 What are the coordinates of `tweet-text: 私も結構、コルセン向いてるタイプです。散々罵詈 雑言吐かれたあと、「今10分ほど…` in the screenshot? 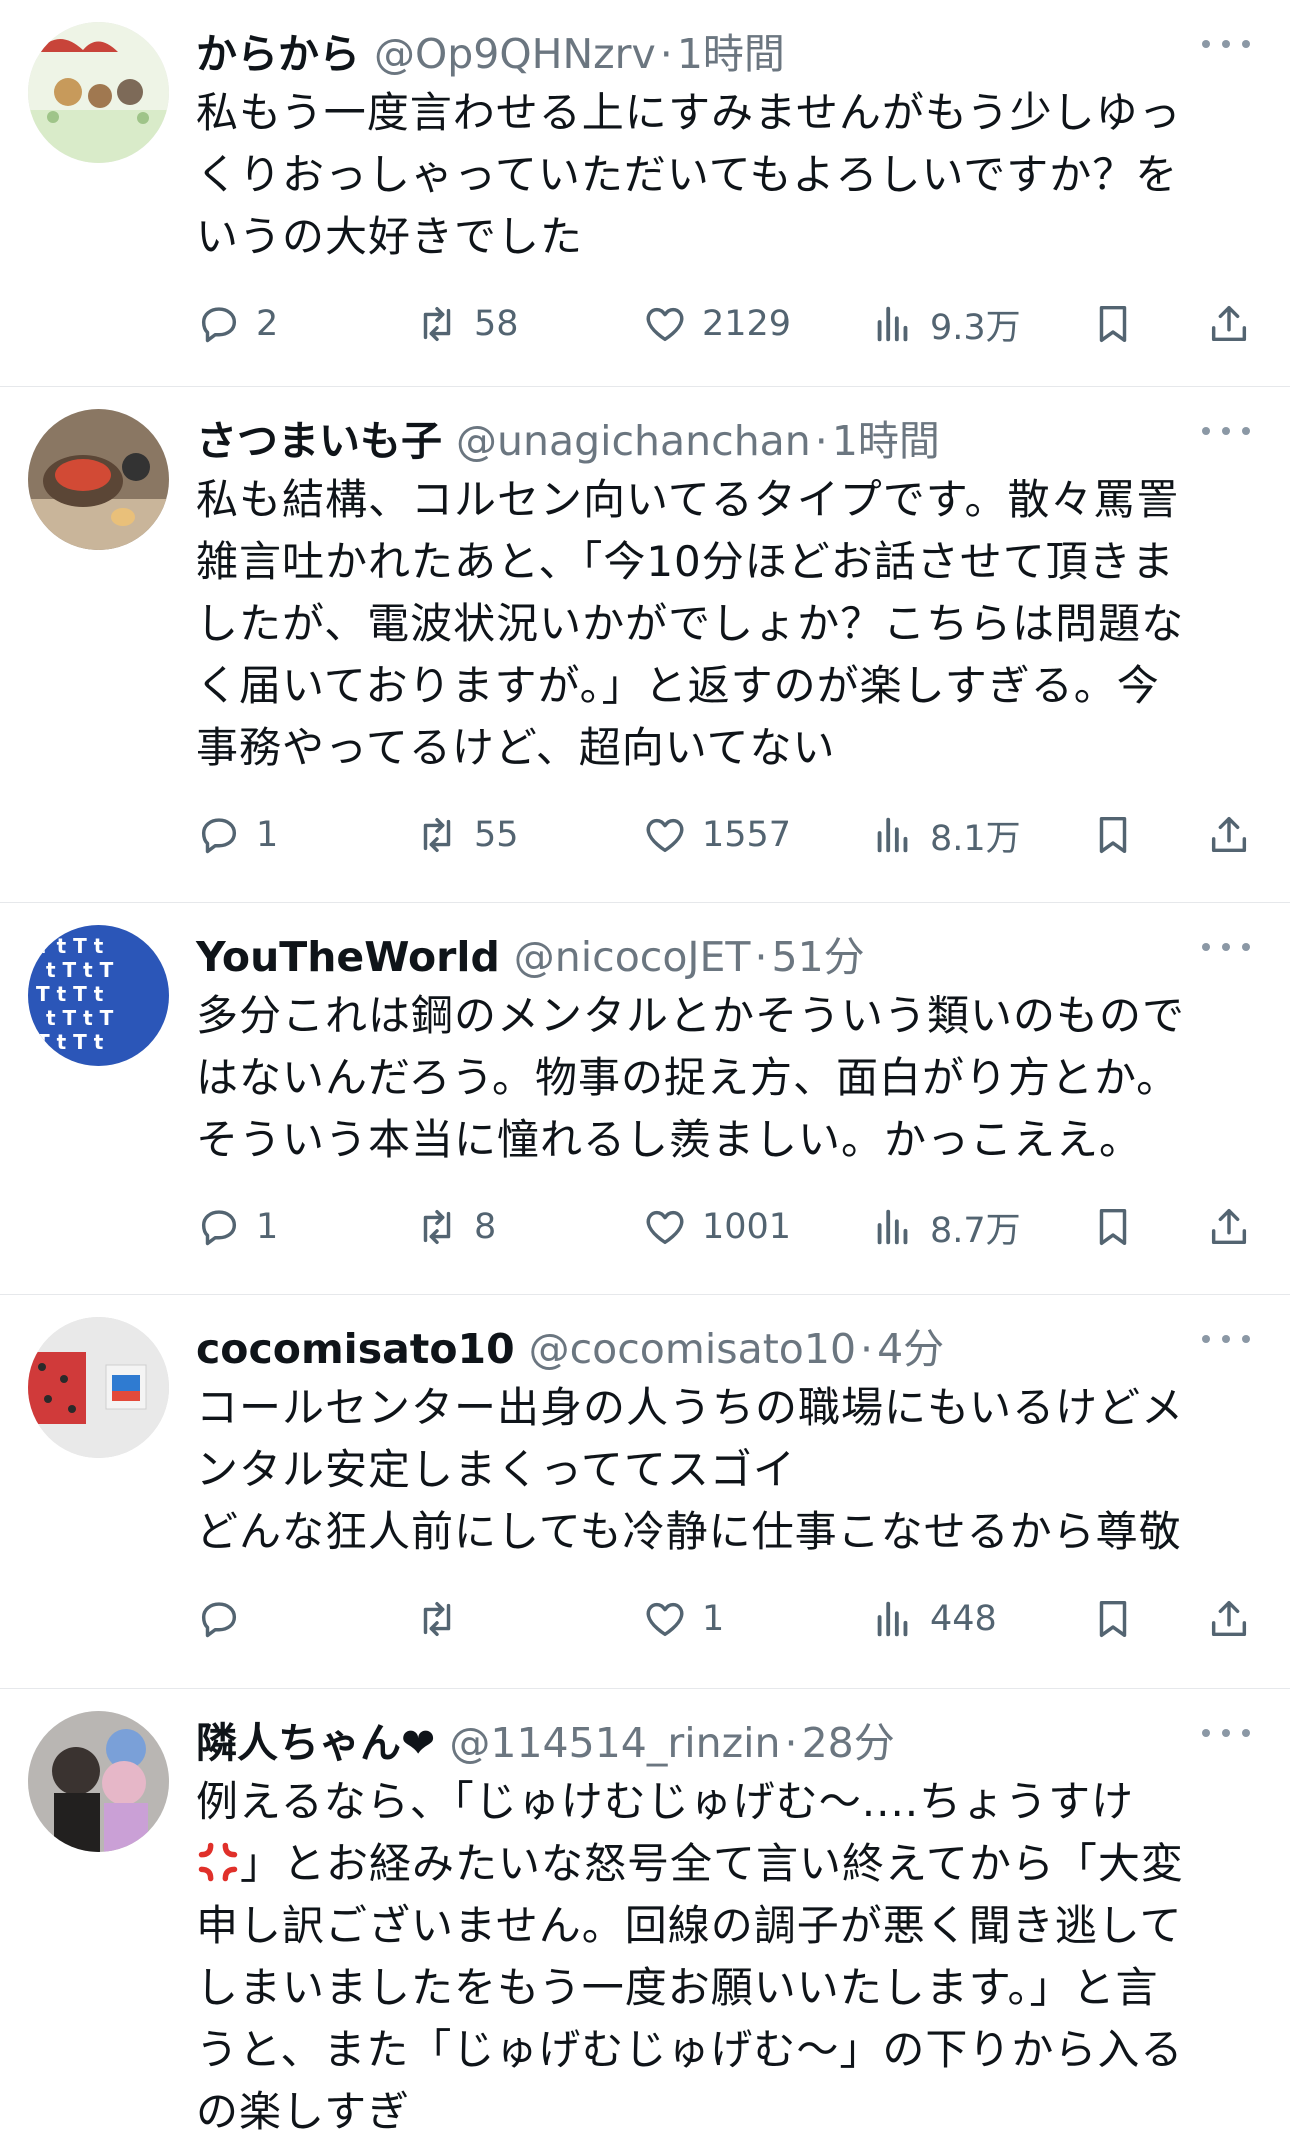 It's located at (690, 623).